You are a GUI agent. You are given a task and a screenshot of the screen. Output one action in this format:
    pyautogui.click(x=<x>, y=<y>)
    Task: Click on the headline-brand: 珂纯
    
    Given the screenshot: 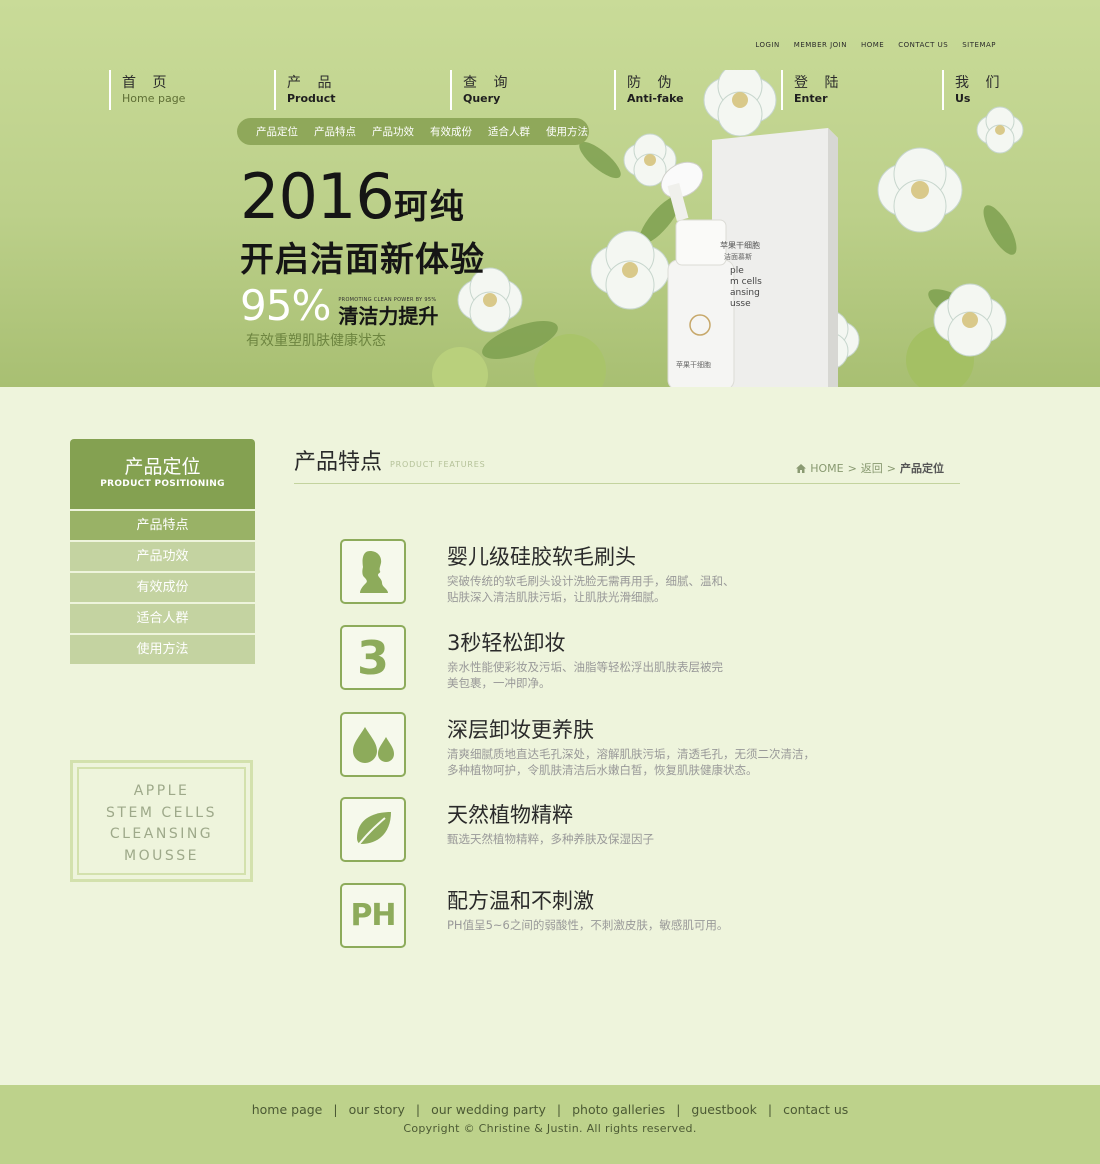 What is the action you would take?
    pyautogui.click(x=429, y=207)
    